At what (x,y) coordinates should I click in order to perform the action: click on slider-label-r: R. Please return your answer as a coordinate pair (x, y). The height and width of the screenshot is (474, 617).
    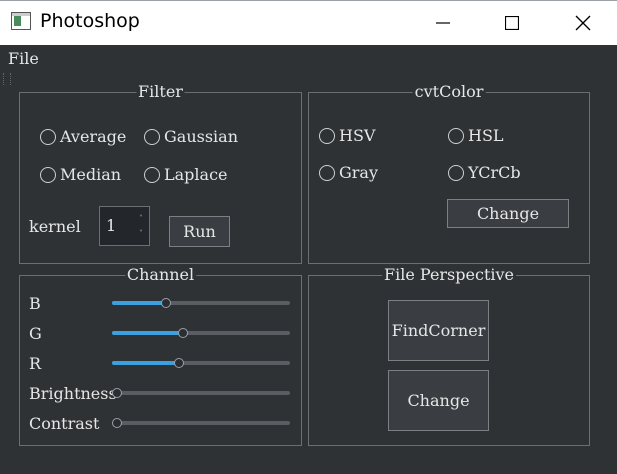
    Looking at the image, I should click on (35, 363).